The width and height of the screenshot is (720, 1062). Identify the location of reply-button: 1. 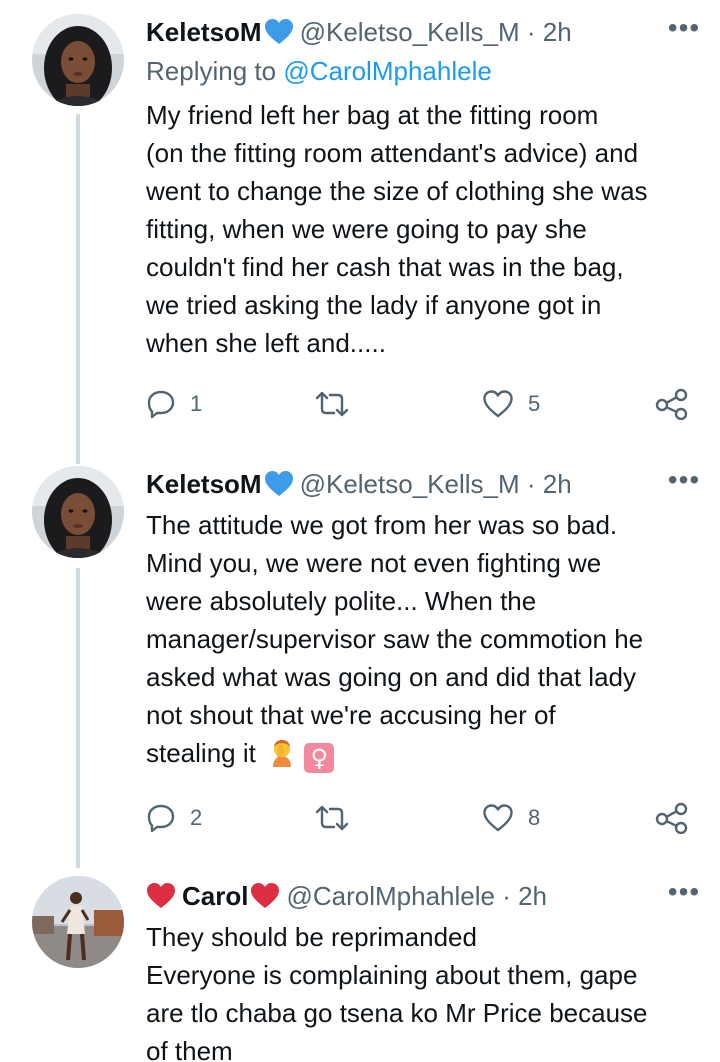
(174, 404).